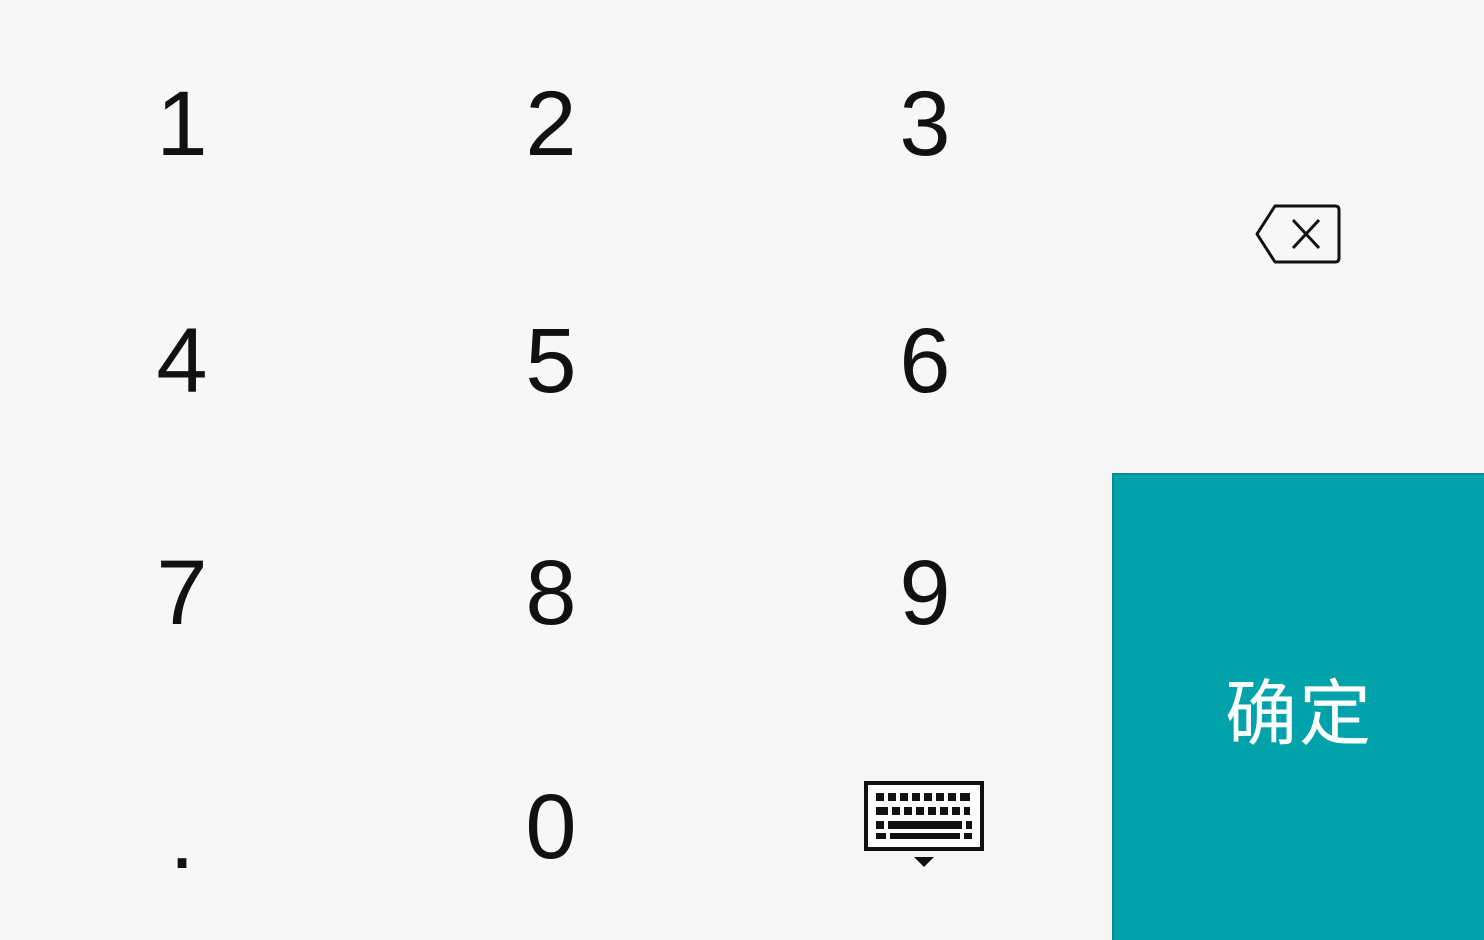  I want to click on key-2: 2, so click(551, 124).